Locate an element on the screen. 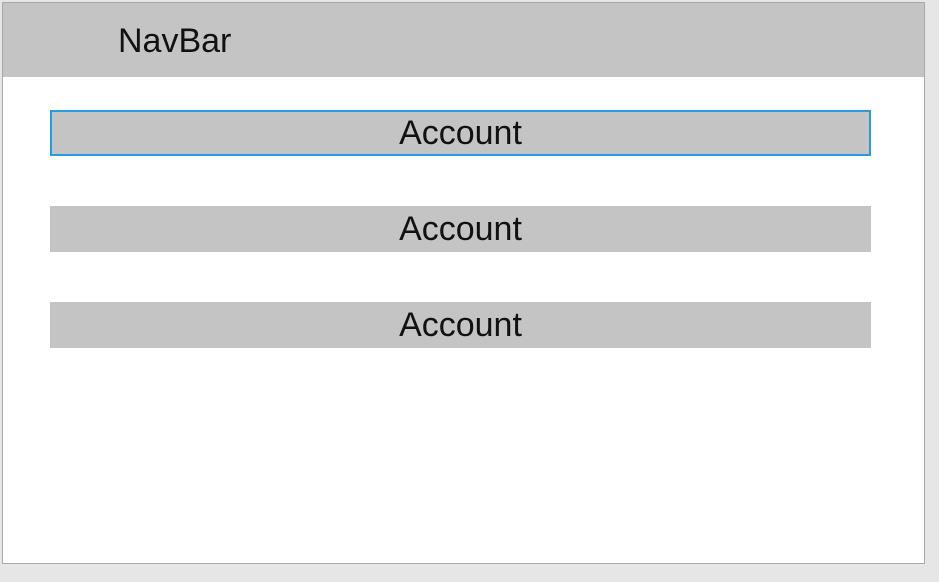  account-button-3: Account is located at coordinates (460, 325).